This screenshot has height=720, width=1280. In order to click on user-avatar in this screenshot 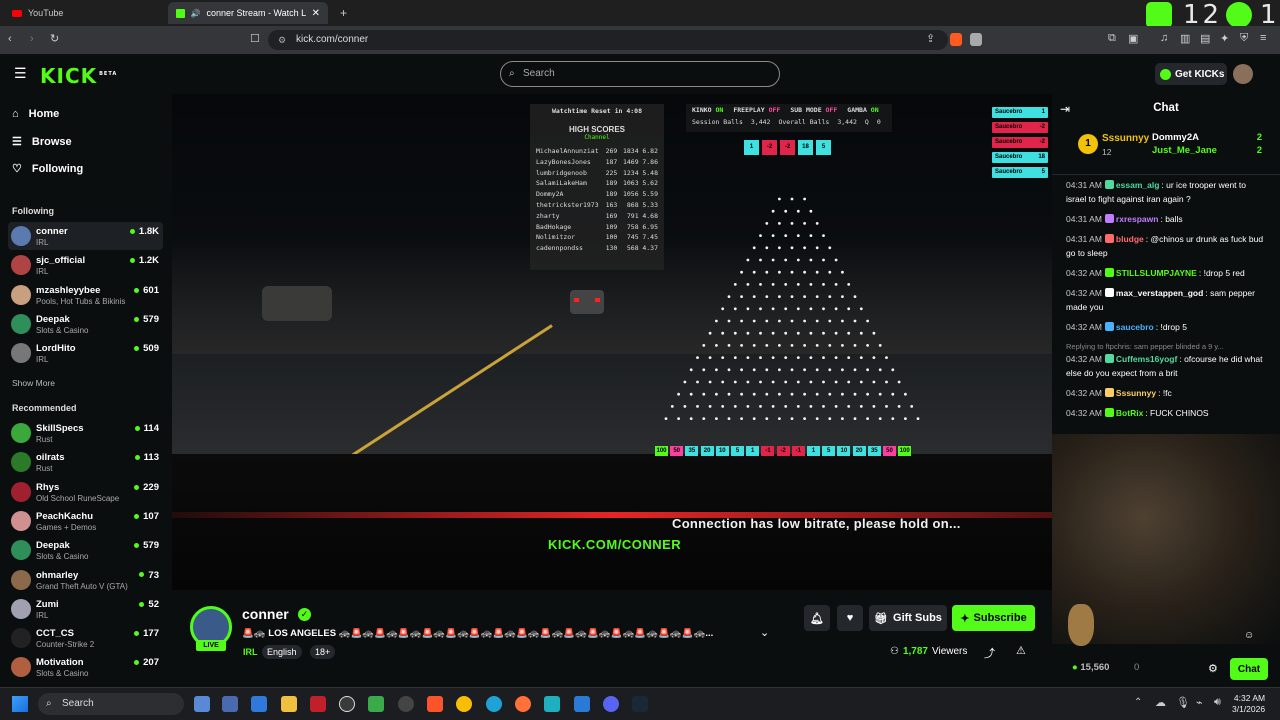, I will do `click(1243, 74)`.